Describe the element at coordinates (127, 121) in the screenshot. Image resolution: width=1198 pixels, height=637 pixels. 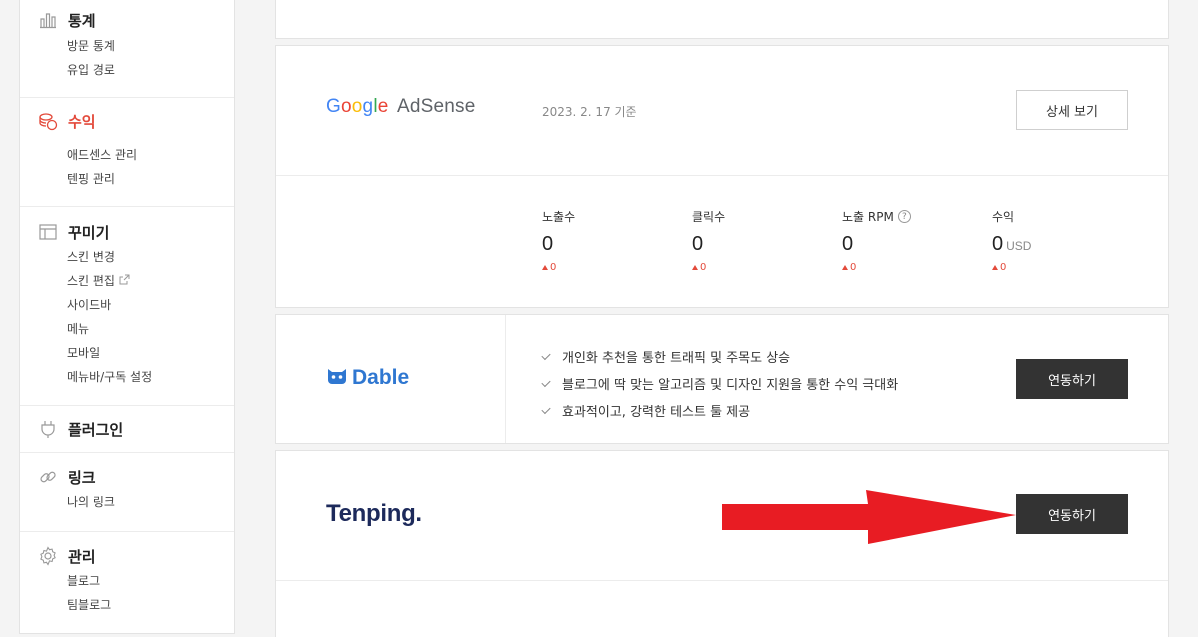
I see `sidebar-item-revenue: 수익` at that location.